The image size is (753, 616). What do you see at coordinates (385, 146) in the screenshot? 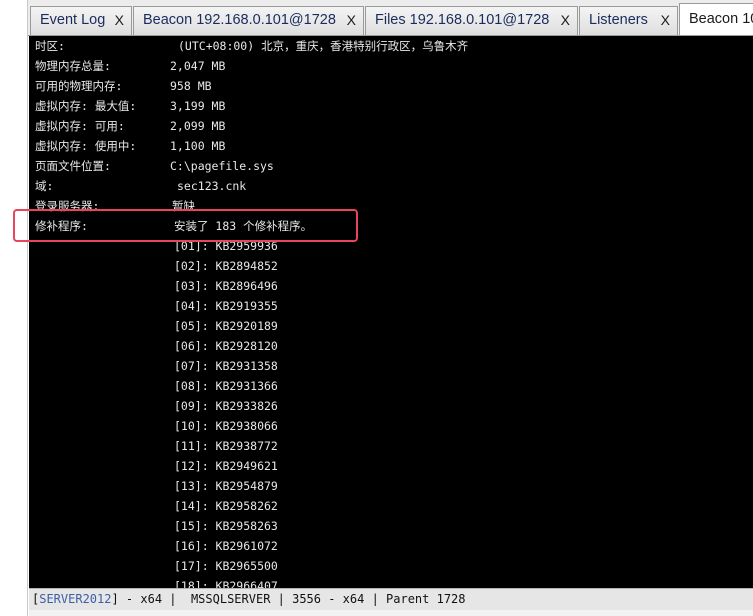
I see `console-info-line: 虚拟内存: 使用中: 1,100 MB` at bounding box center [385, 146].